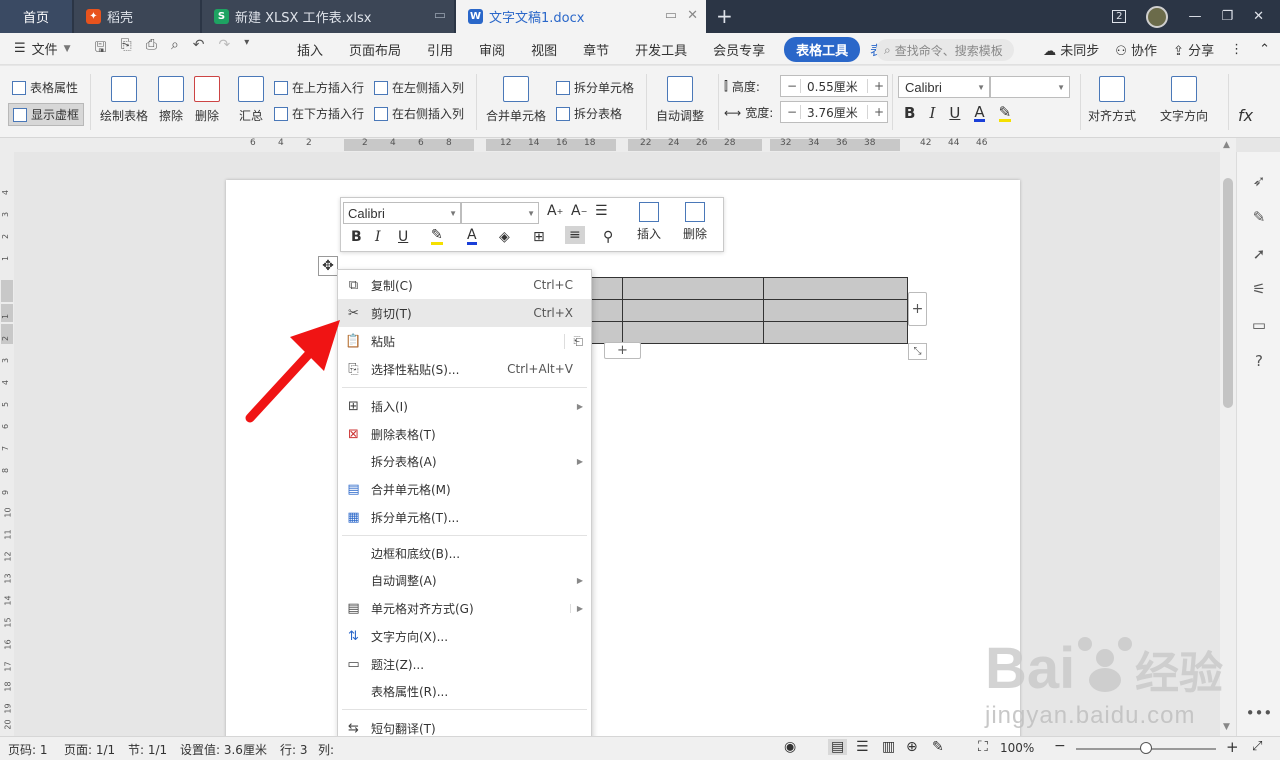  What do you see at coordinates (573, 341) in the screenshot?
I see `paste-options-icon: ⎗` at bounding box center [573, 341].